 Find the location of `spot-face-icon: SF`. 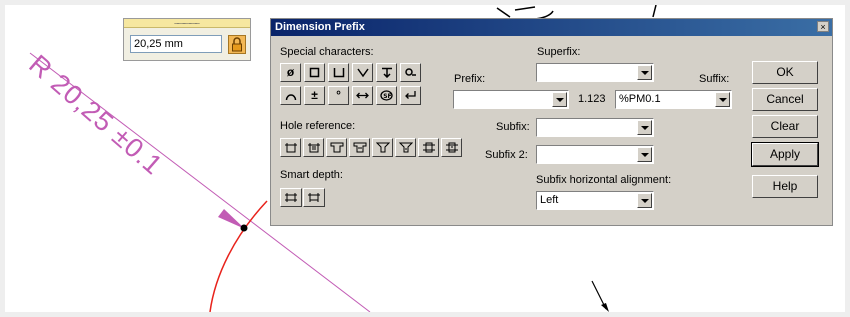

spot-face-icon: SF is located at coordinates (386, 95).